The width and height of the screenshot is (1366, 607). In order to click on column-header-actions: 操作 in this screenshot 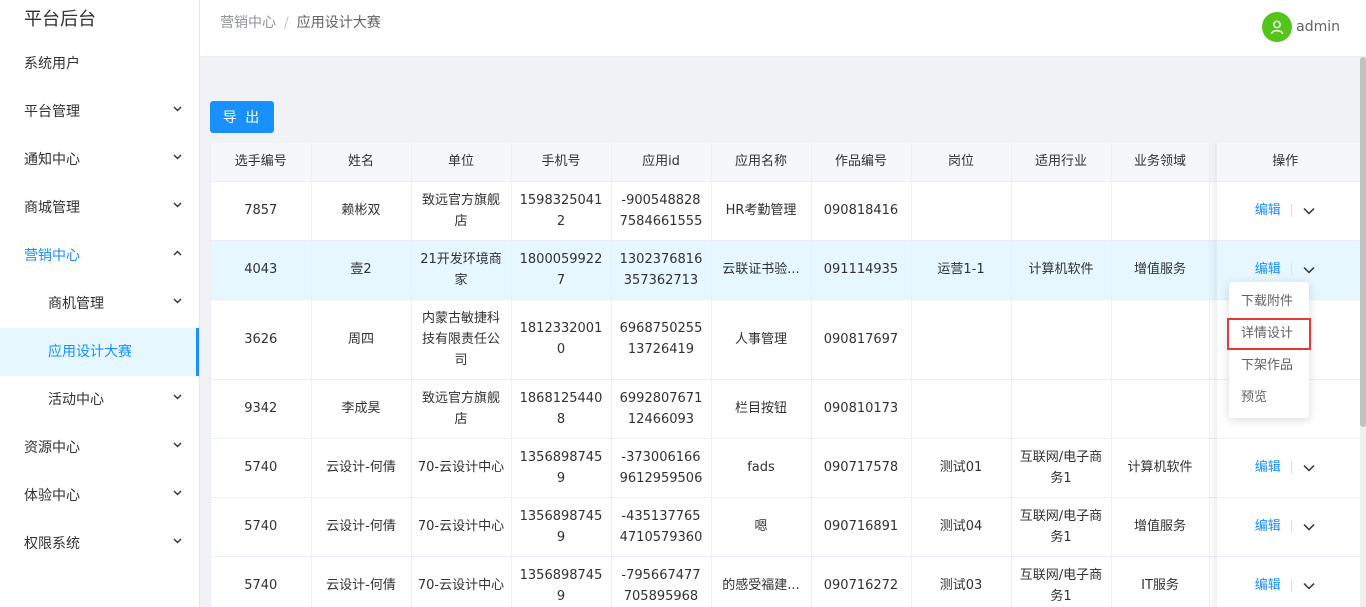, I will do `click(1284, 162)`.